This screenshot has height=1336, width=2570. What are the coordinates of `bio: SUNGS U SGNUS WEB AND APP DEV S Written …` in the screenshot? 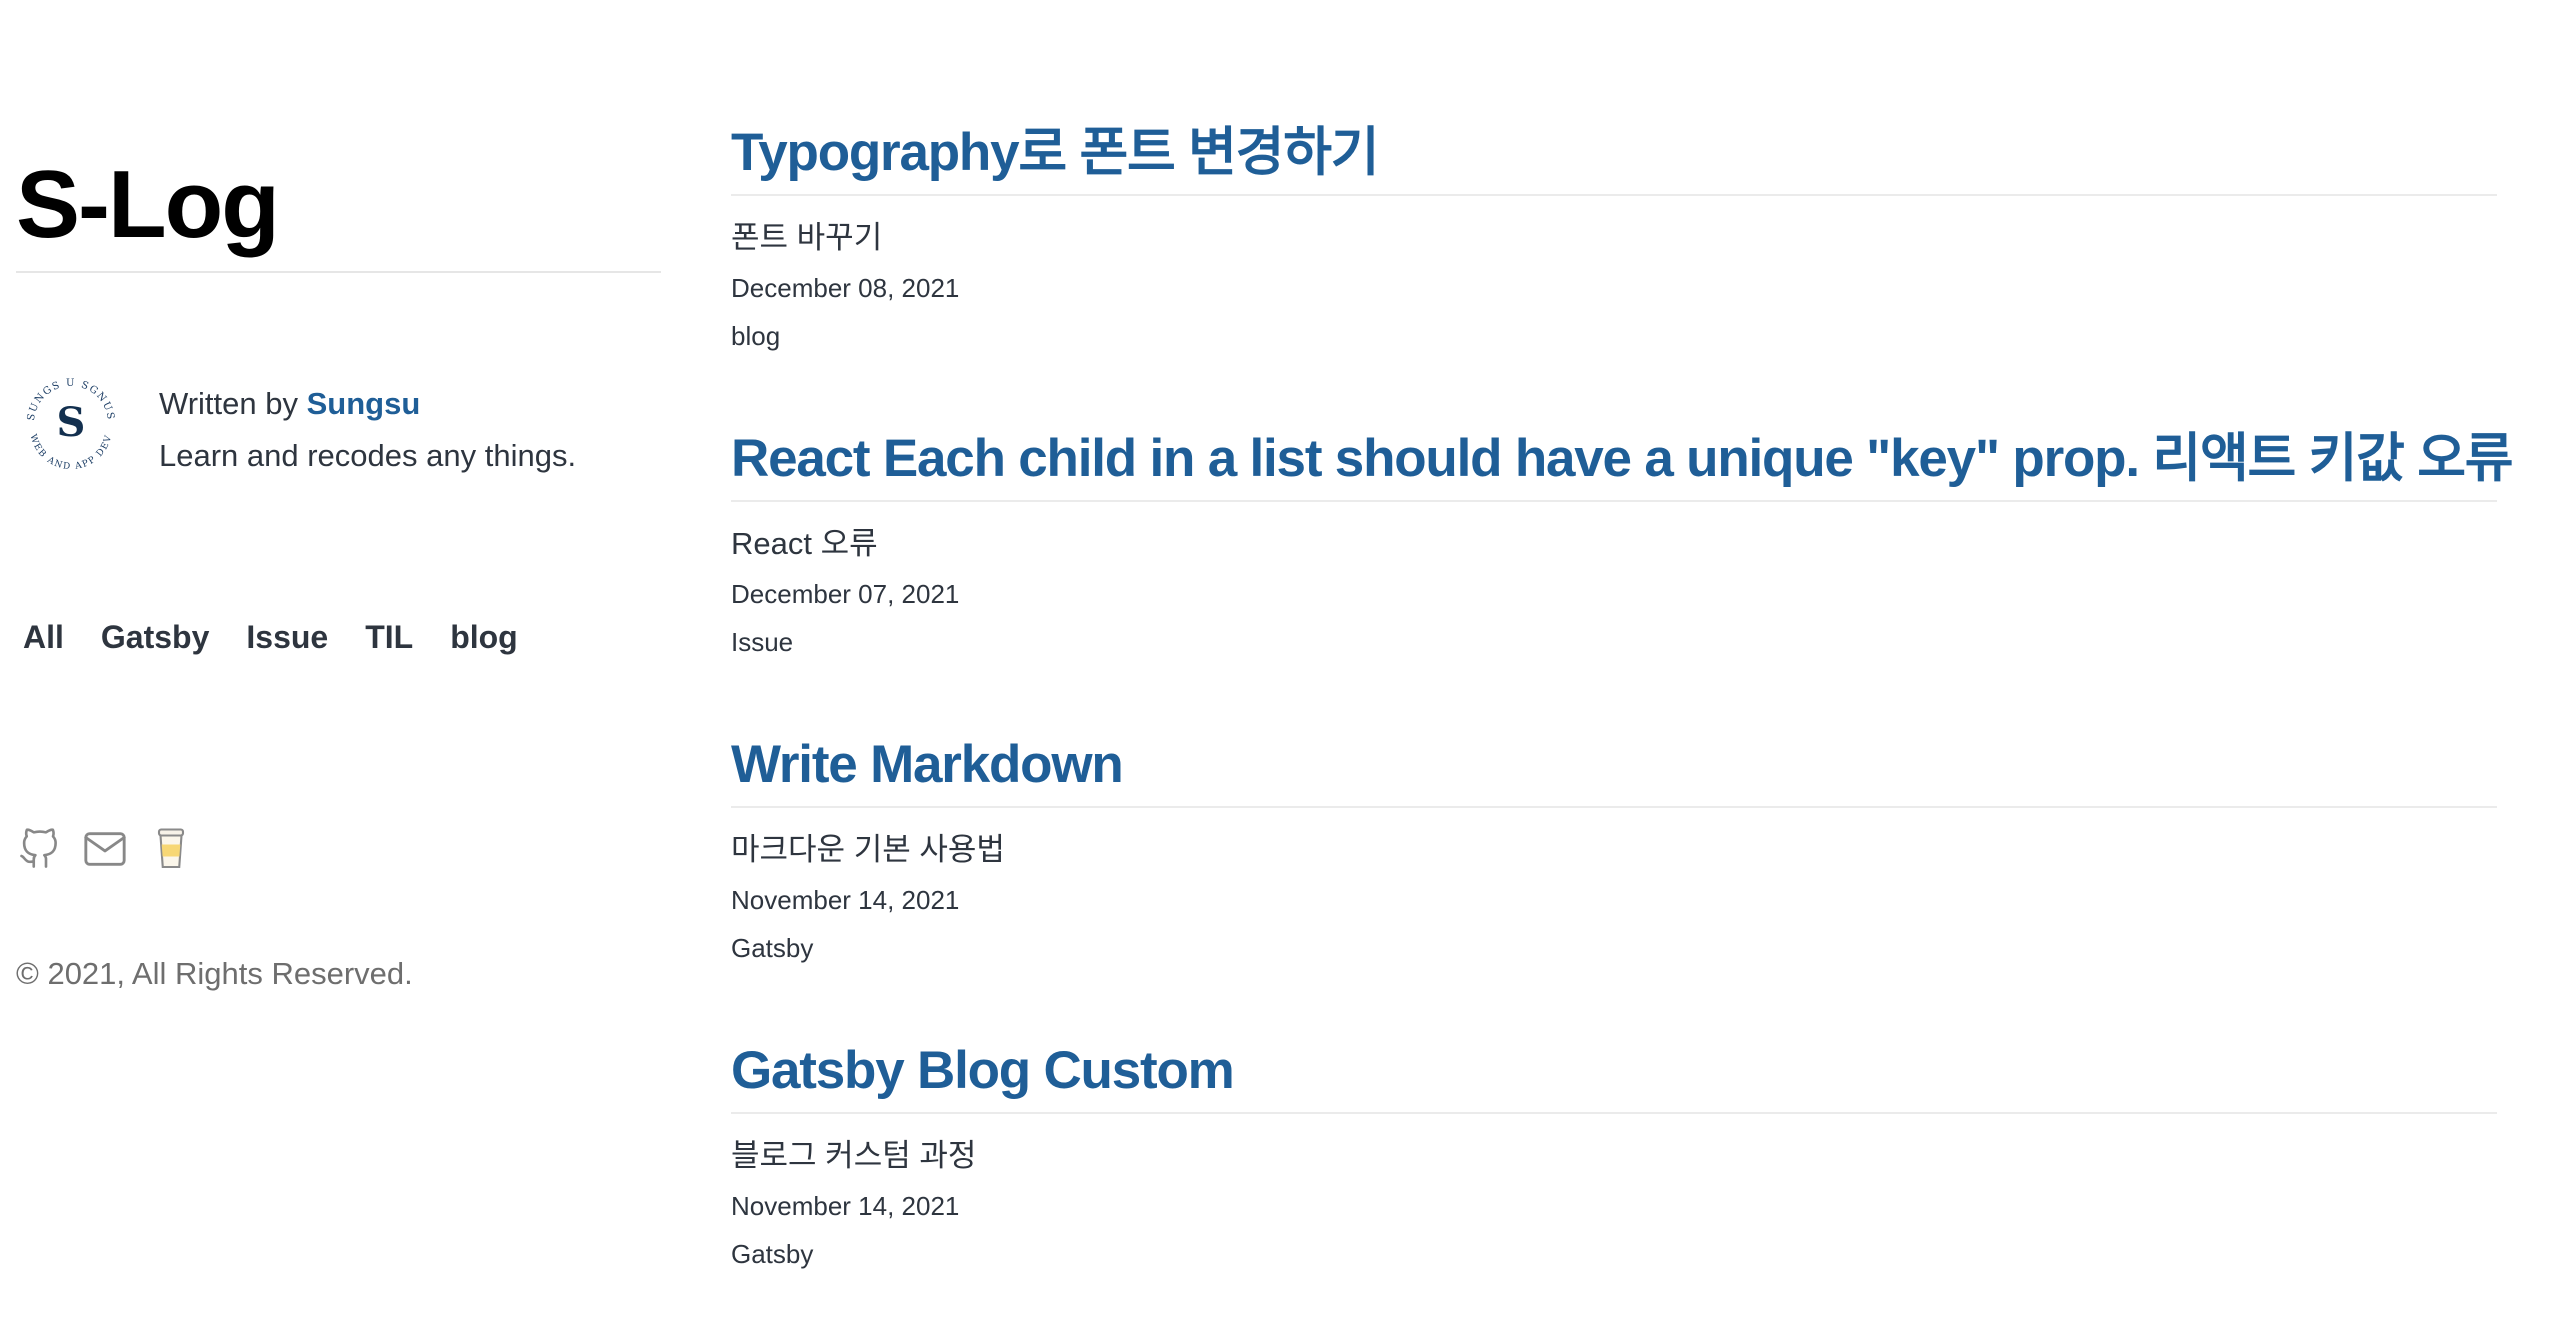 It's located at (338, 428).